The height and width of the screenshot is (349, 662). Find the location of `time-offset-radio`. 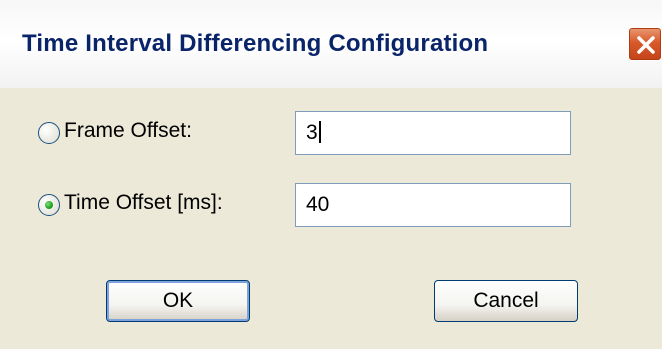

time-offset-radio is located at coordinates (49, 205).